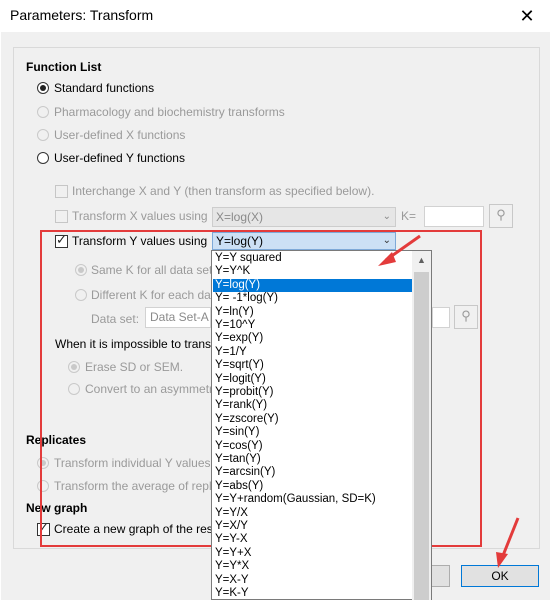  Describe the element at coordinates (312, 526) in the screenshot. I see `dropdown-option: Y=X/Y` at that location.